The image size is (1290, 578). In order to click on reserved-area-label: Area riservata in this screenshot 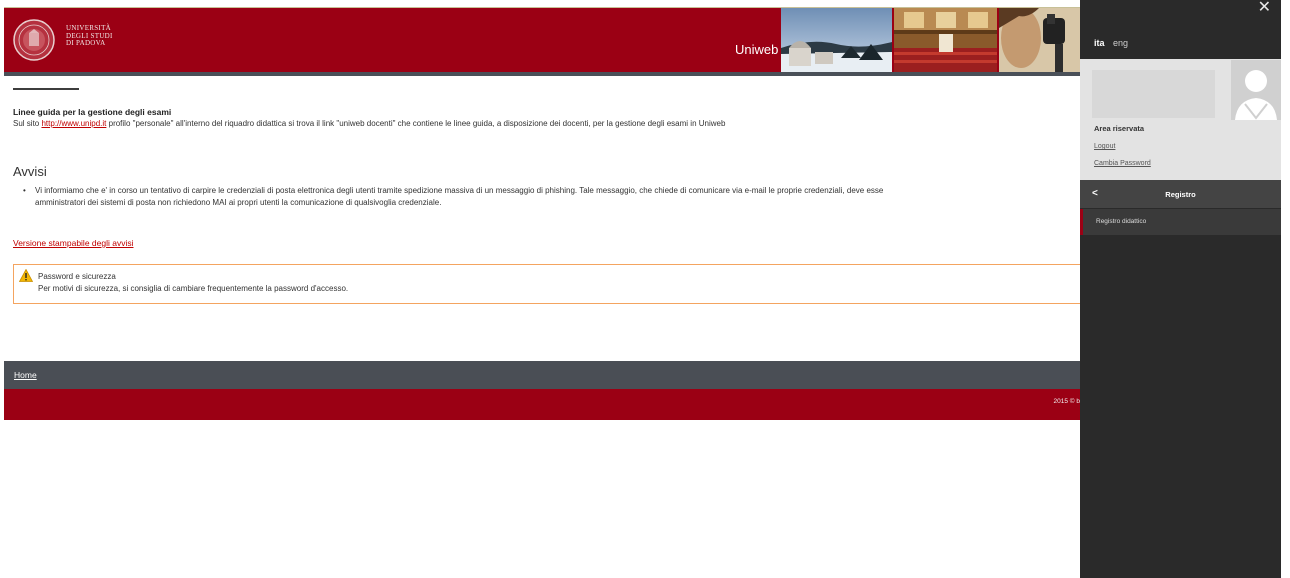, I will do `click(1119, 128)`.